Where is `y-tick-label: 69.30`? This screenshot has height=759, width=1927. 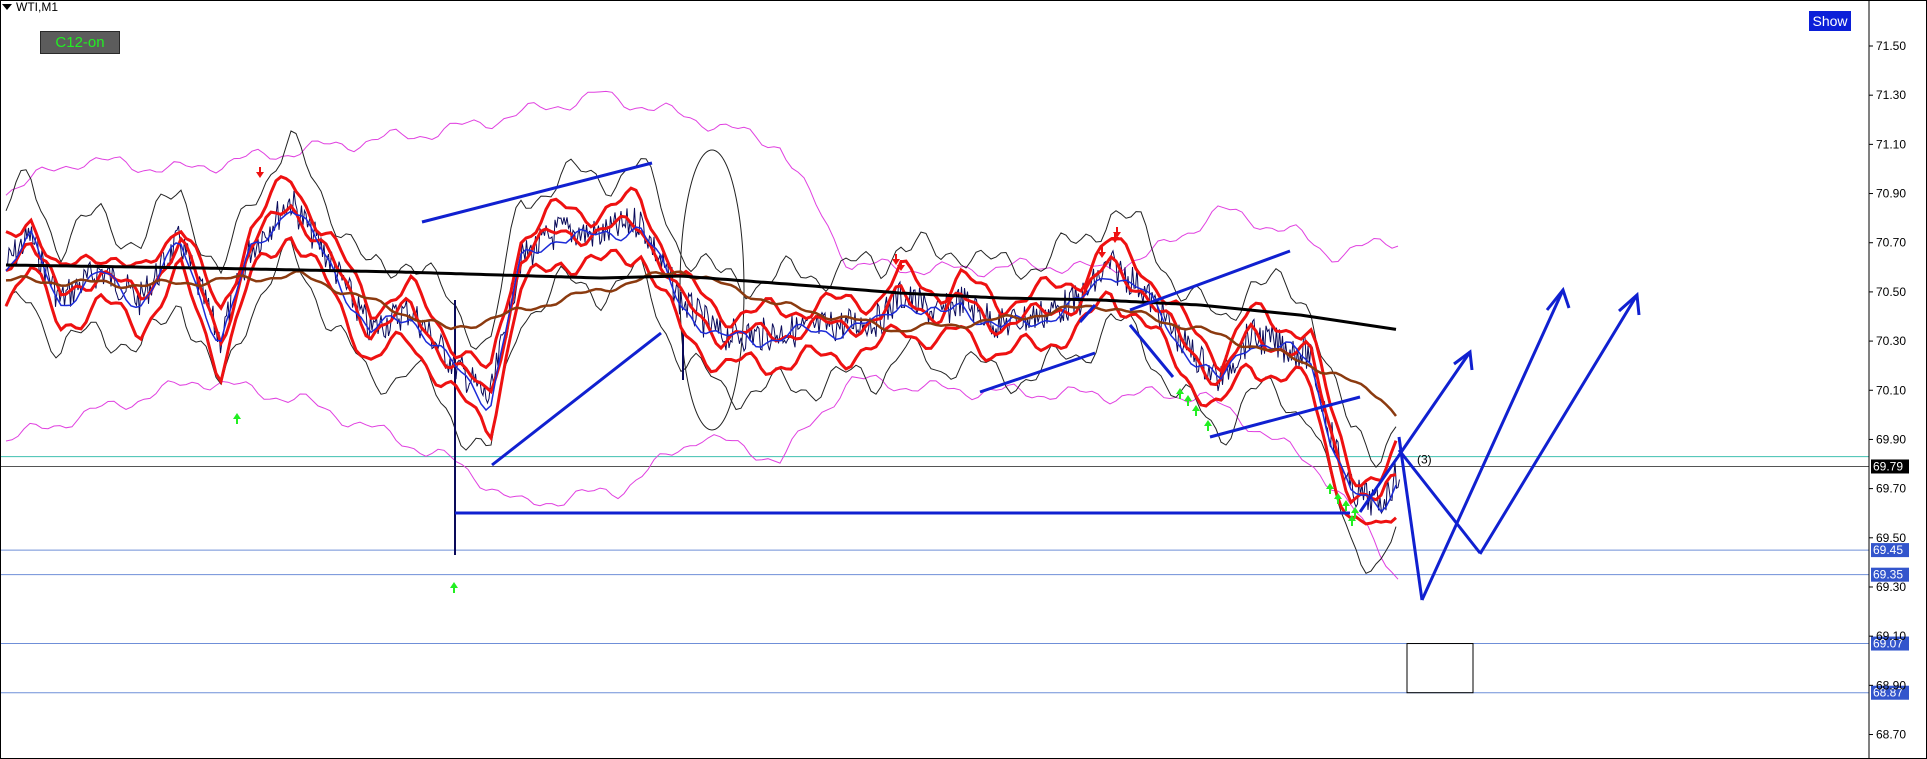 y-tick-label: 69.30 is located at coordinates (1891, 587).